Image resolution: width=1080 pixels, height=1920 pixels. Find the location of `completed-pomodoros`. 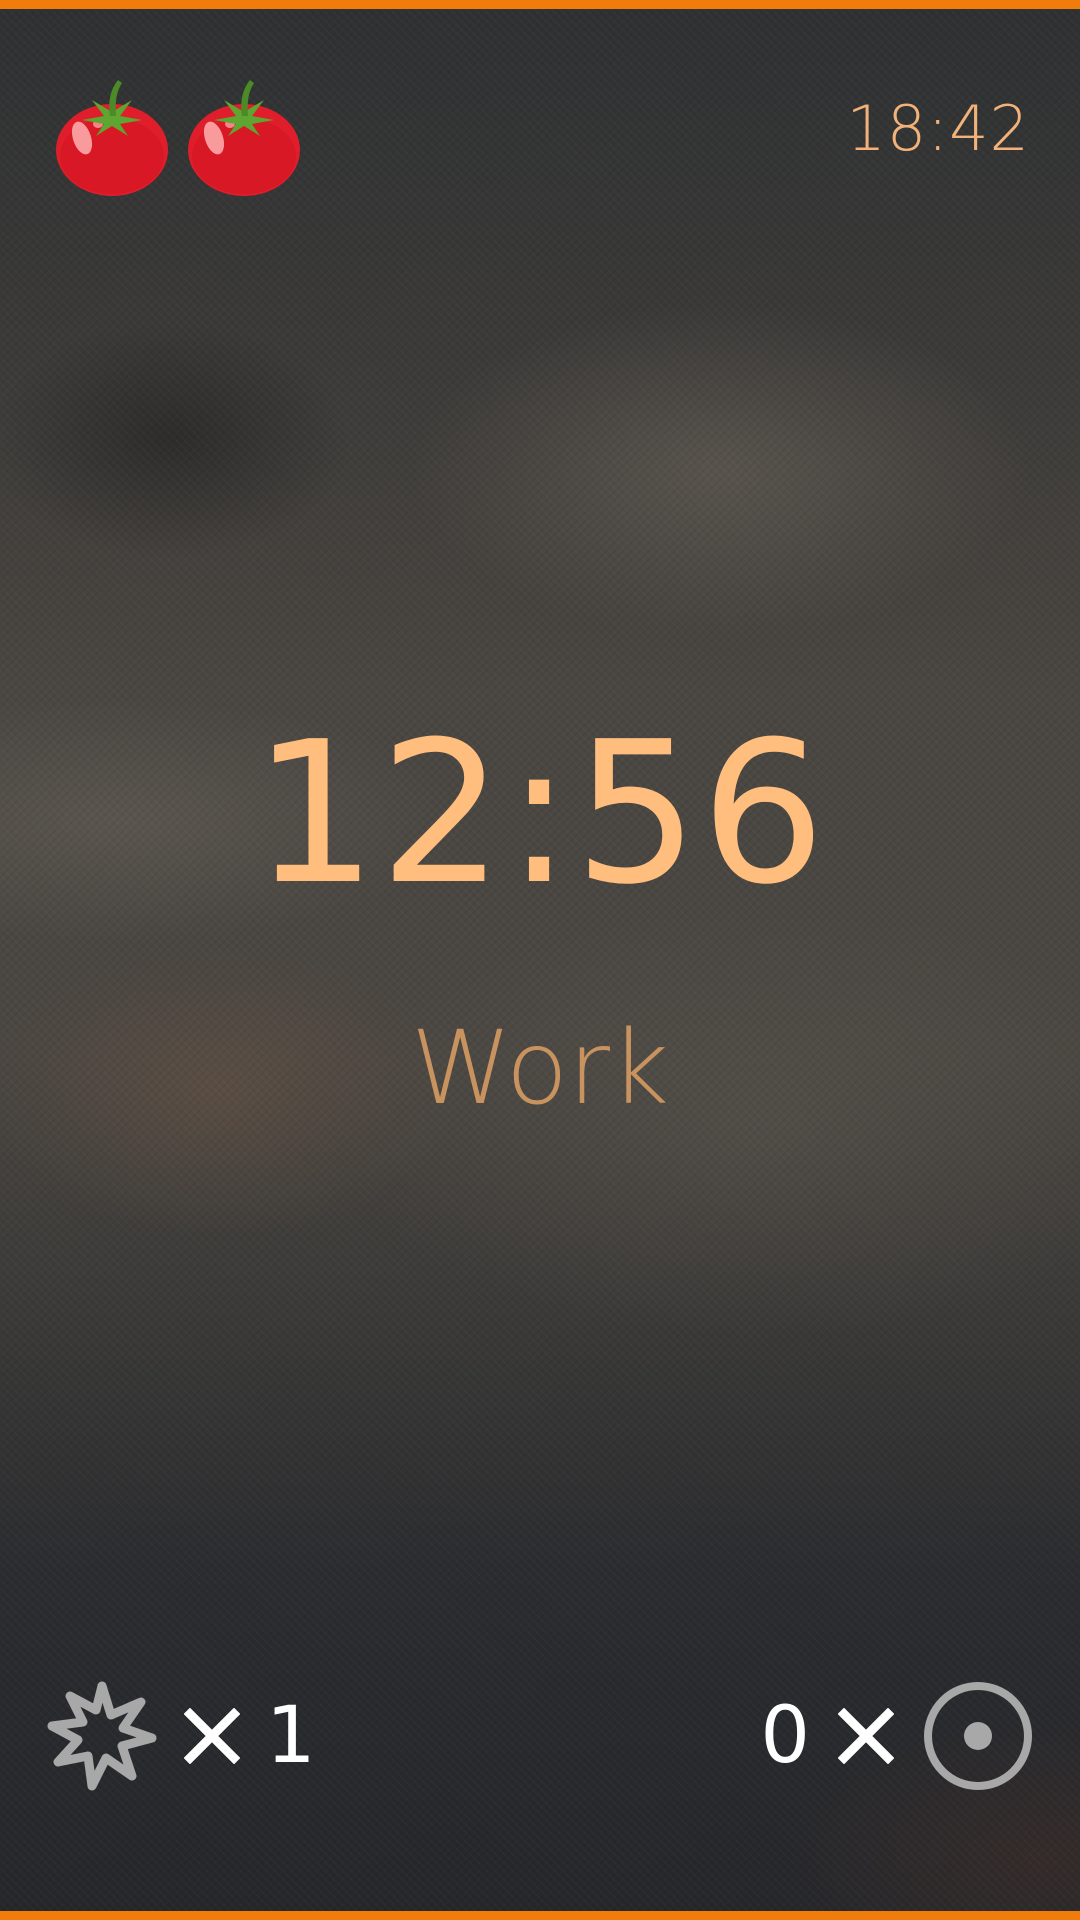

completed-pomodoros is located at coordinates (178, 134).